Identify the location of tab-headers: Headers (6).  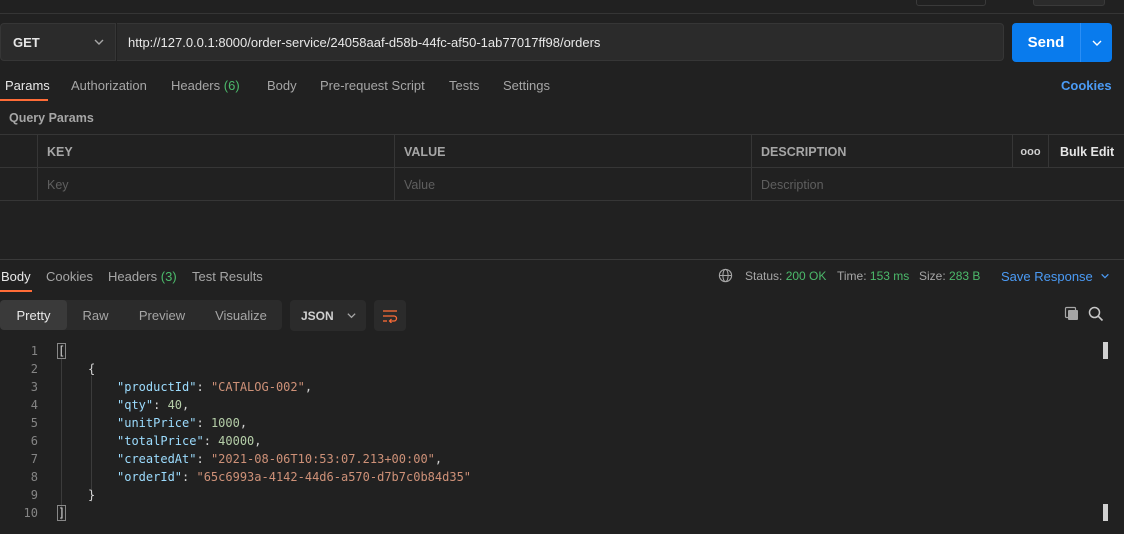
(205, 85).